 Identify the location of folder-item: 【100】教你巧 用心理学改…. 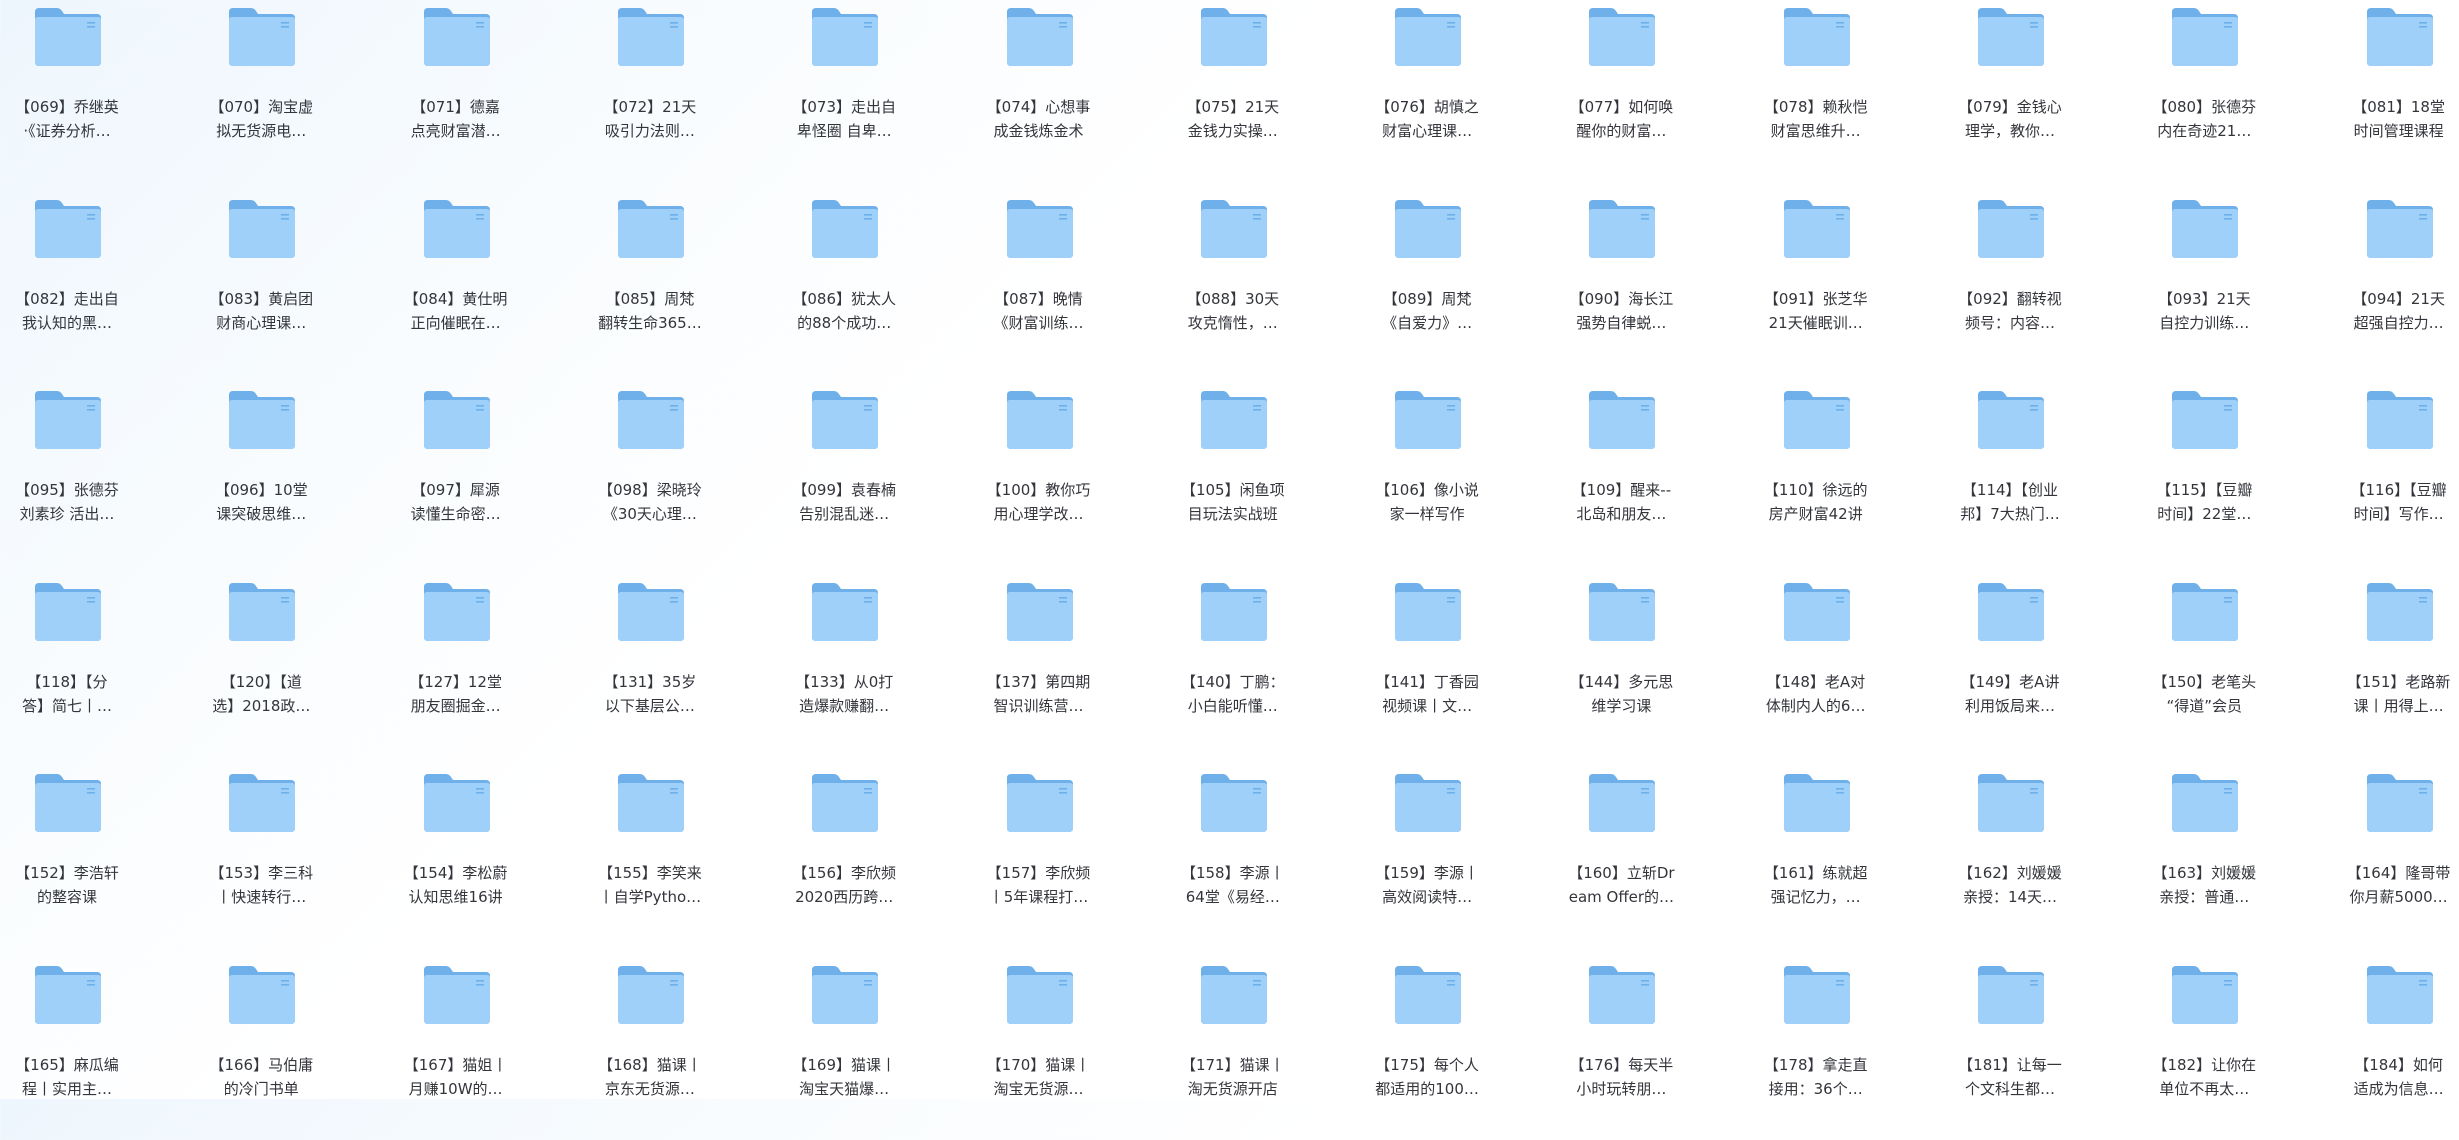
(1039, 475).